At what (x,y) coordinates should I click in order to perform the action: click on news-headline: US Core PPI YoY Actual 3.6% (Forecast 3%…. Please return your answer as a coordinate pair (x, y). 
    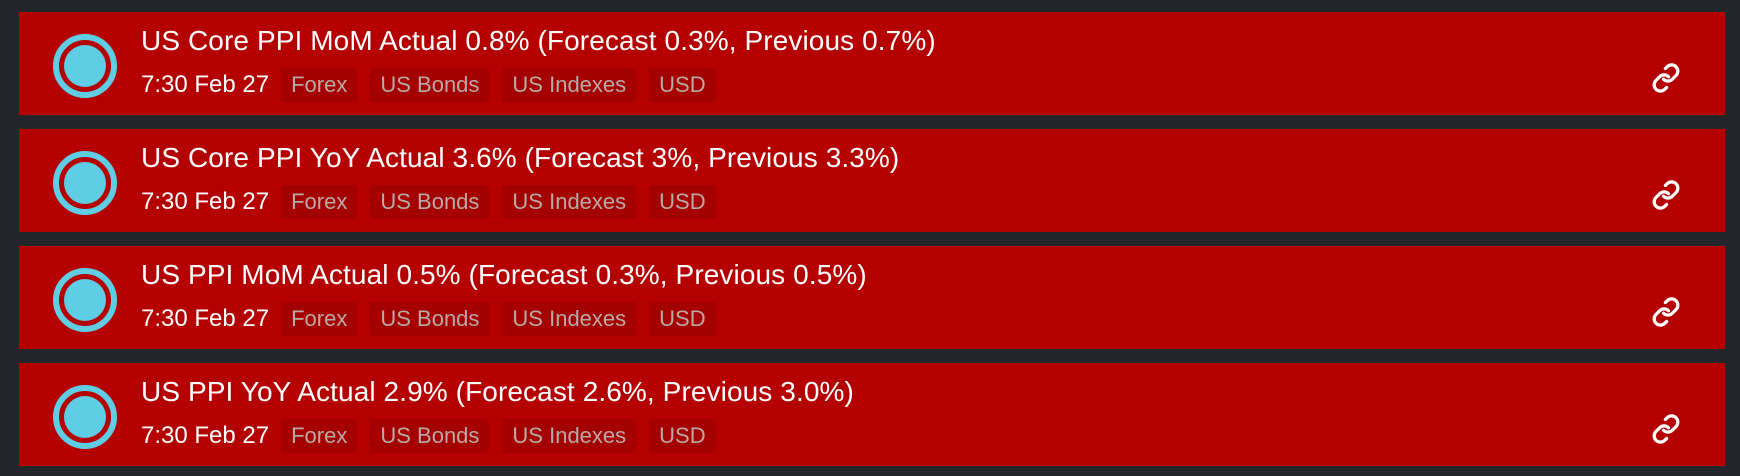
    Looking at the image, I should click on (520, 158).